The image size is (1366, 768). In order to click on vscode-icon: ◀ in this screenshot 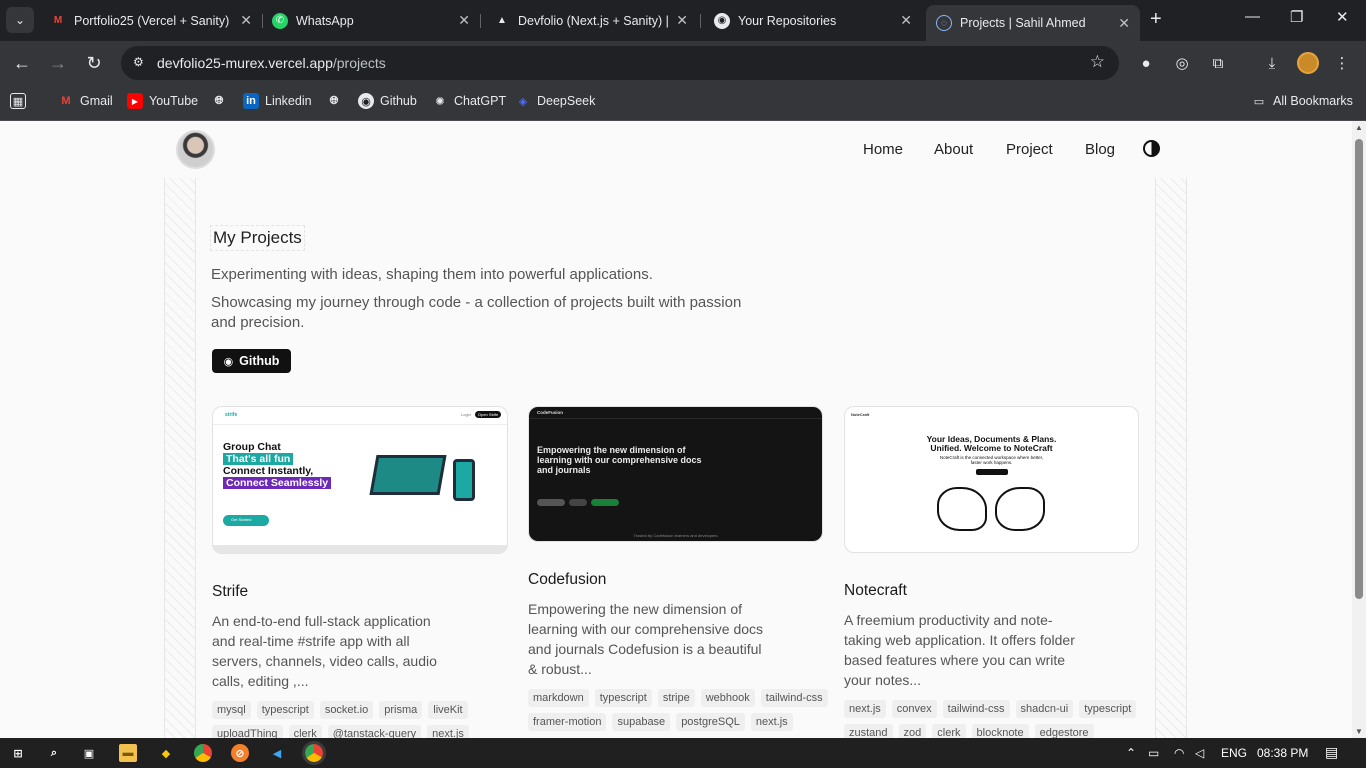, I will do `click(277, 753)`.